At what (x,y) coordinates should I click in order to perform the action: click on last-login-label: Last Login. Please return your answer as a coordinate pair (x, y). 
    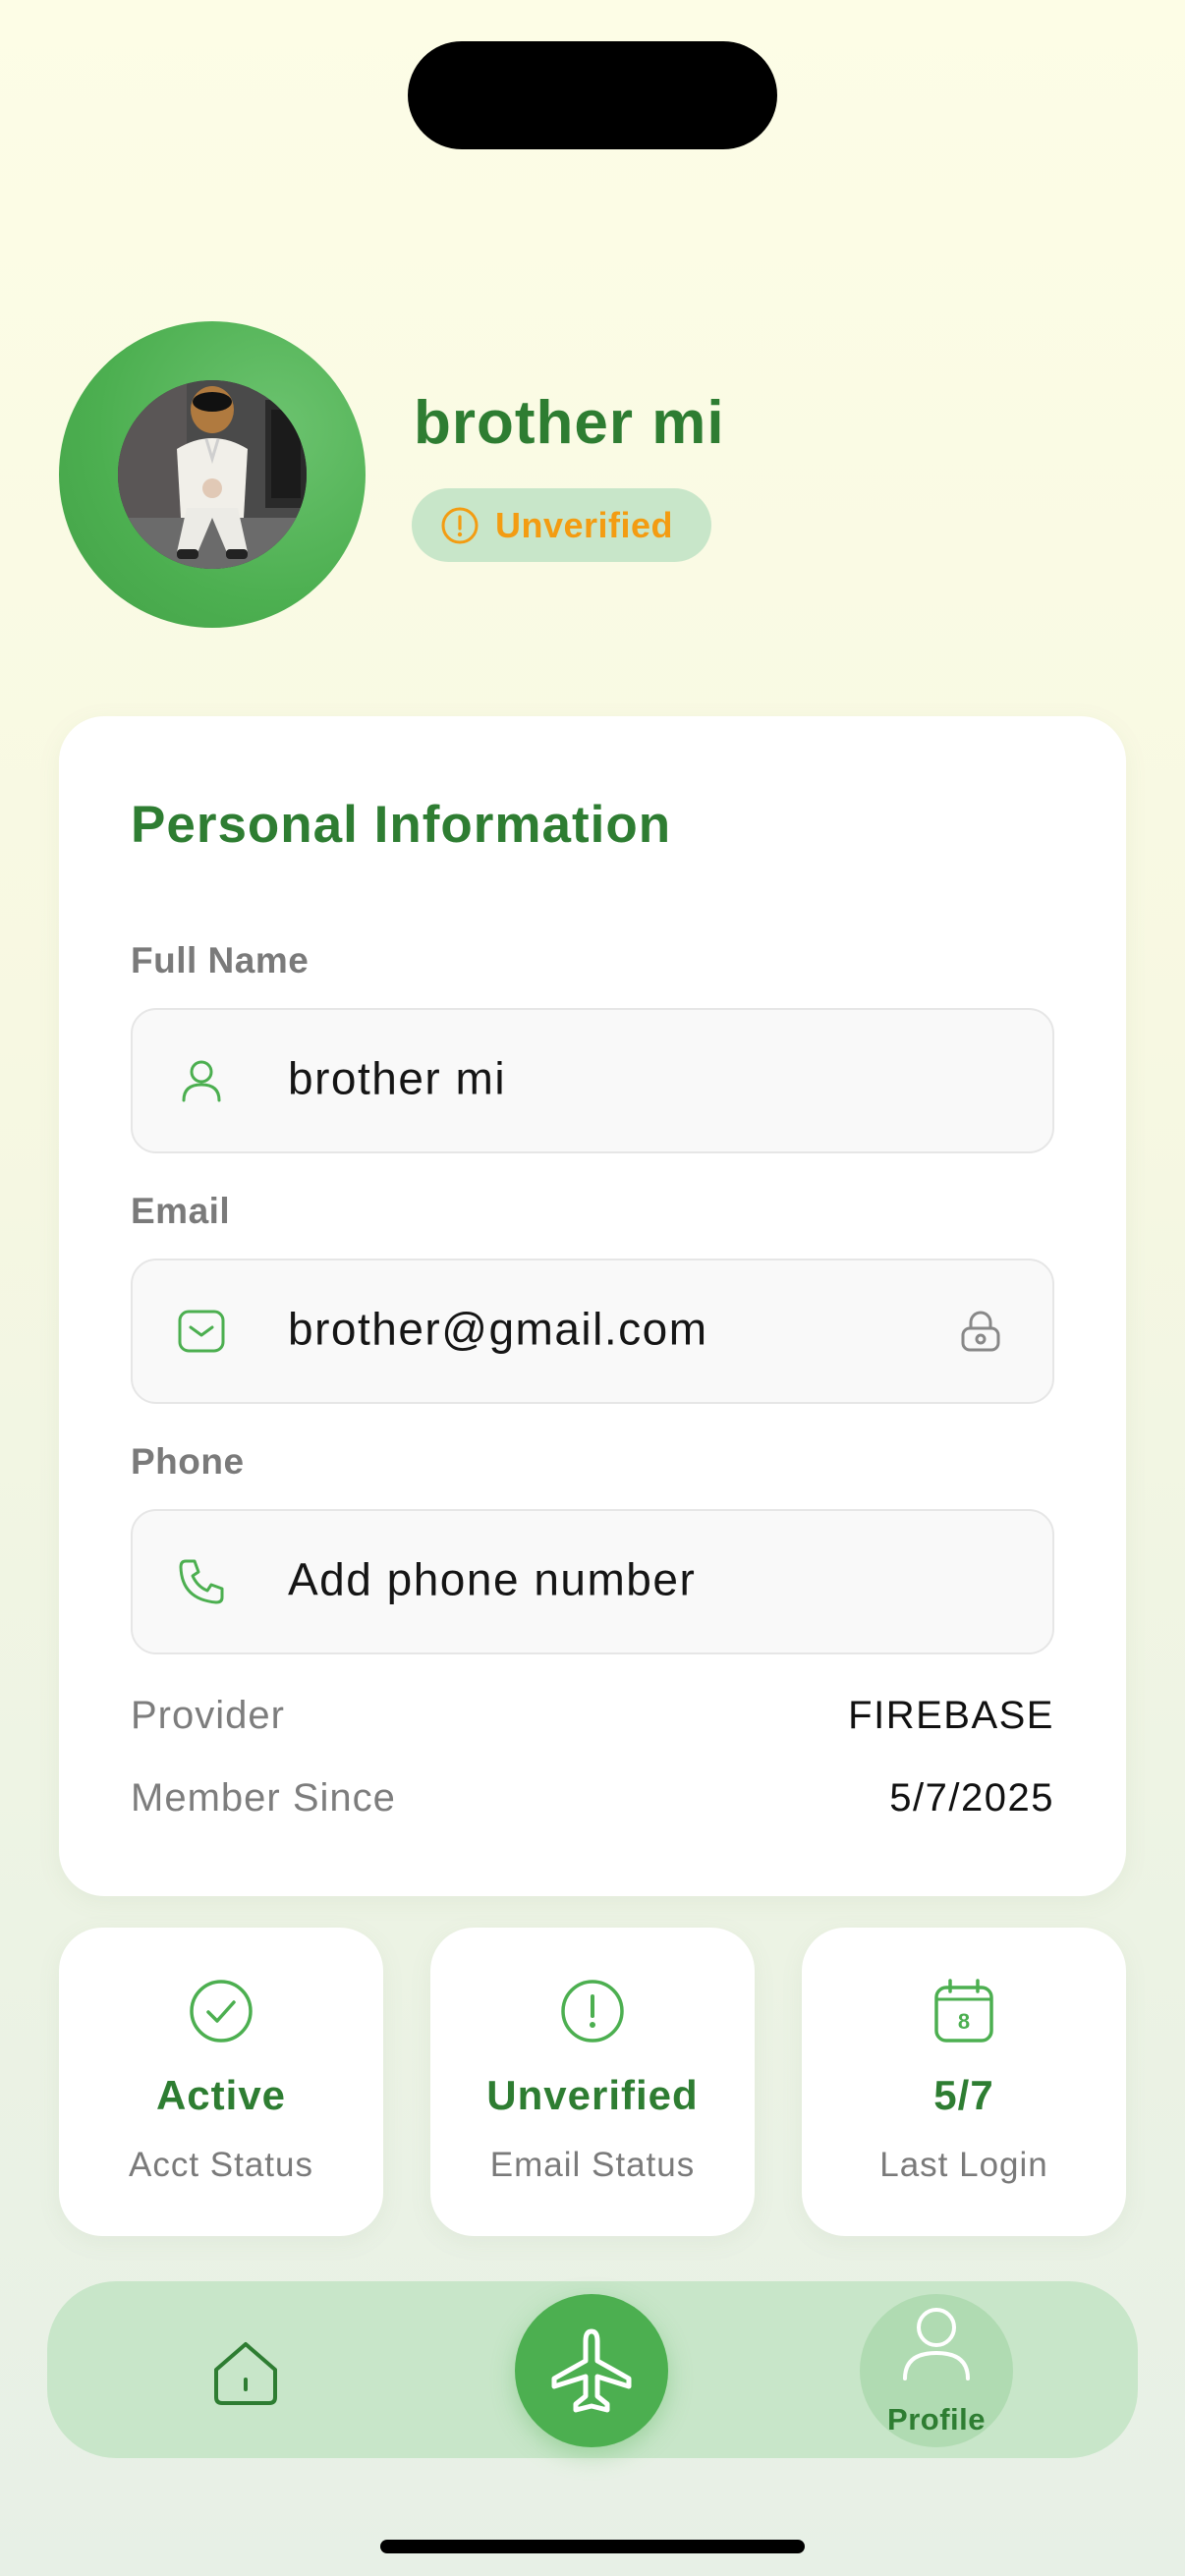
    Looking at the image, I should click on (964, 2165).